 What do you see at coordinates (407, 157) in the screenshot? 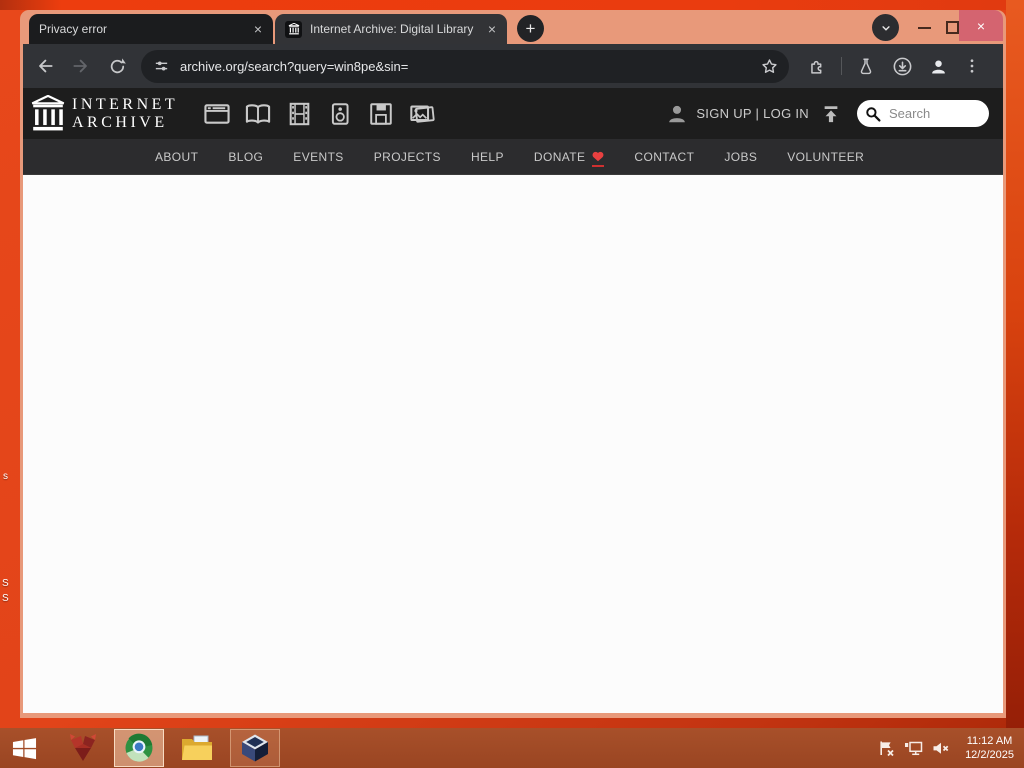
I see `nav-projects: PROJECTS` at bounding box center [407, 157].